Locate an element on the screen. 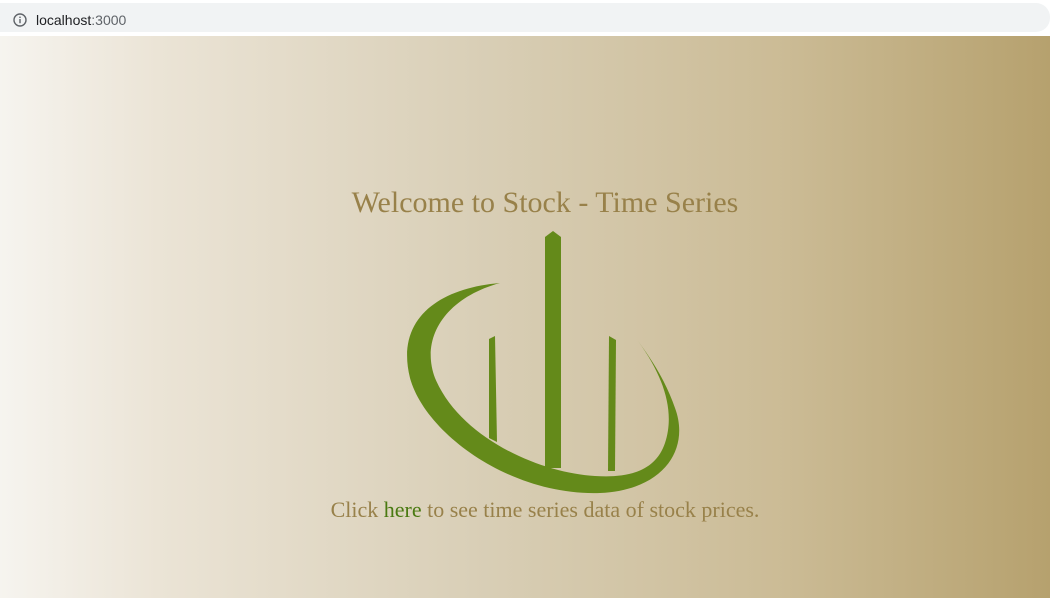  stock-chart-logo-icon is located at coordinates (543, 362).